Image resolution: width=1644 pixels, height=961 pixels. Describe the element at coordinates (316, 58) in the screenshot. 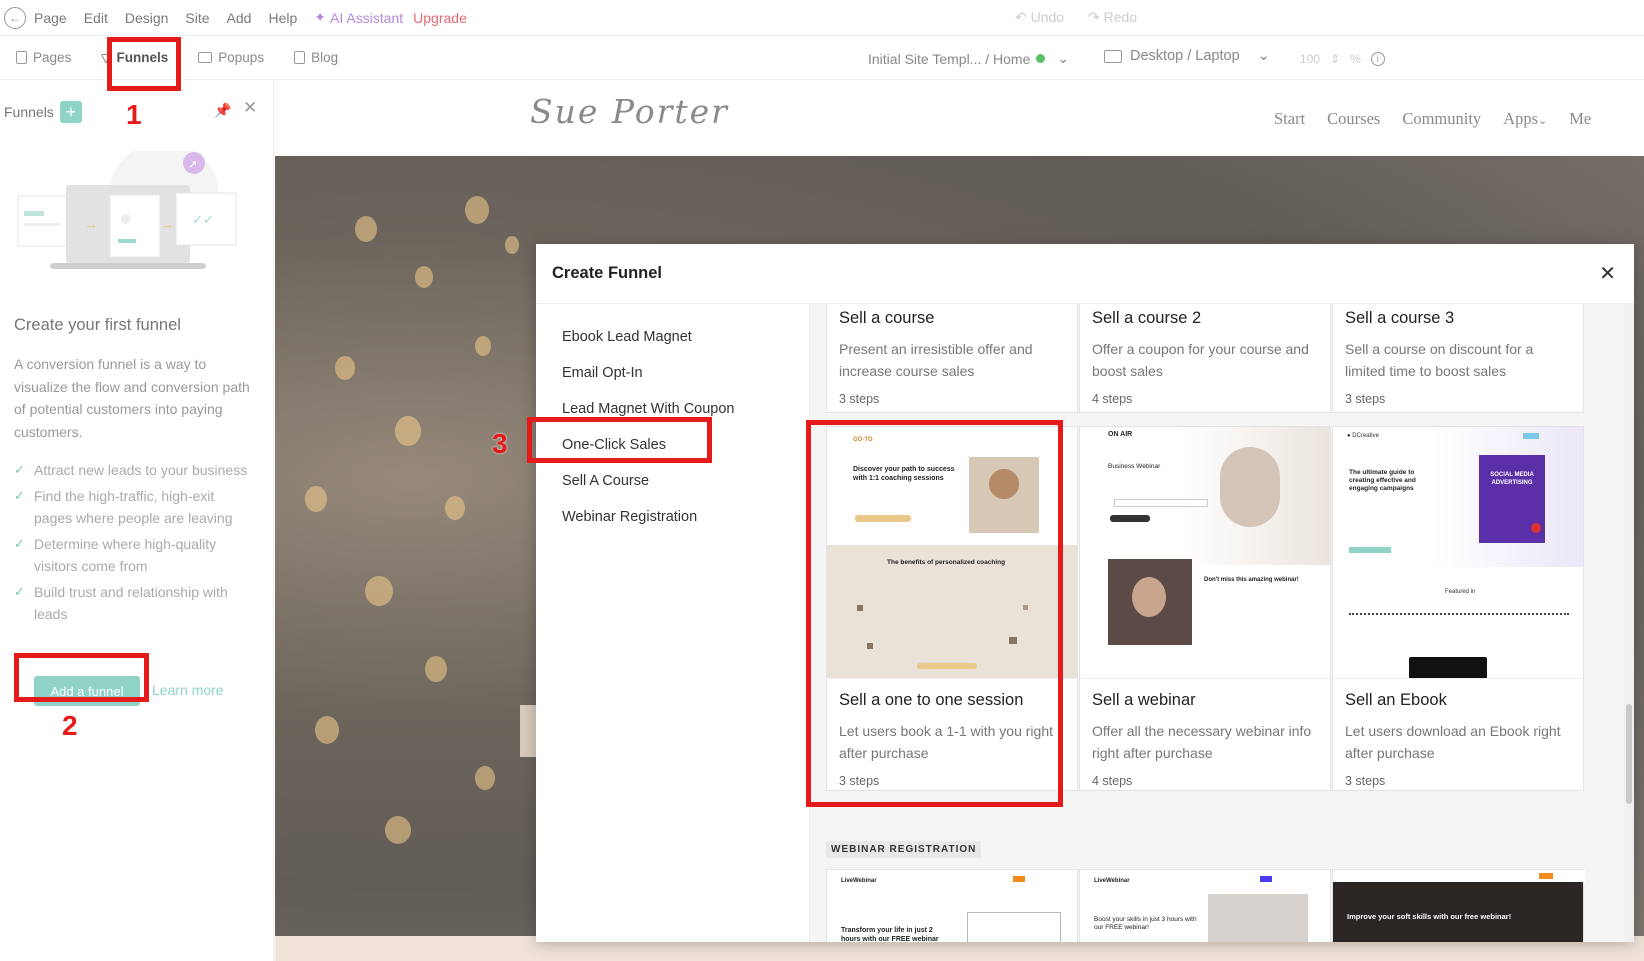

I see `tab-blog: Blog` at that location.